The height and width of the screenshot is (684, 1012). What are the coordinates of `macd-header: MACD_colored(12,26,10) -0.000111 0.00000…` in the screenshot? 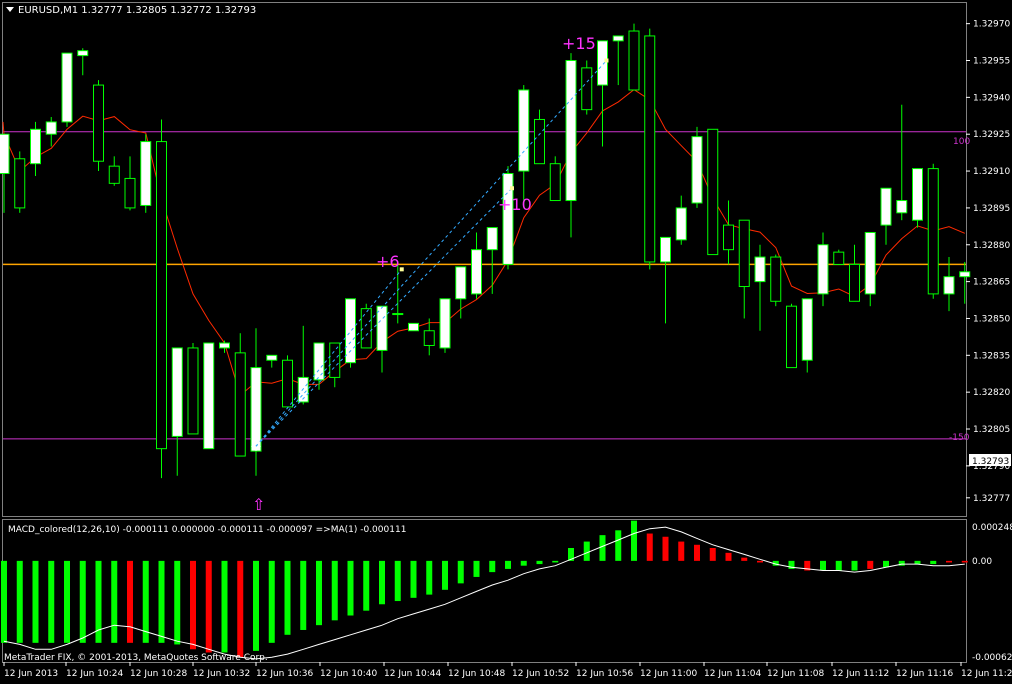 It's located at (207, 530).